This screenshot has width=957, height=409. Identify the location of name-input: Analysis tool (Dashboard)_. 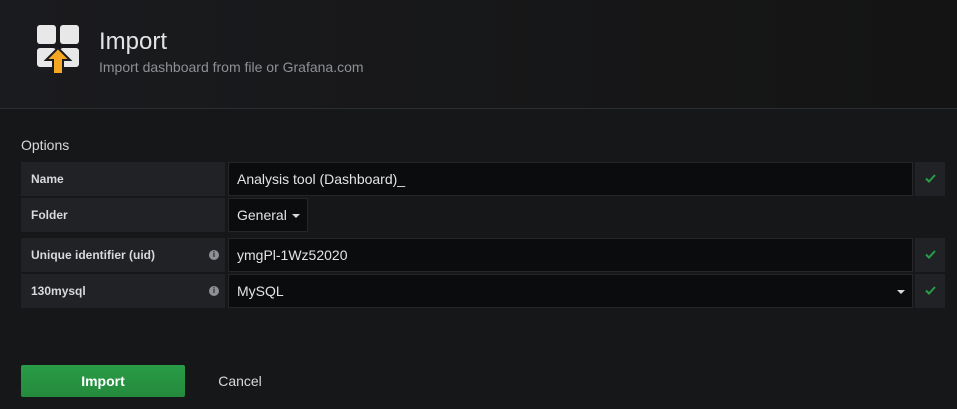
(570, 179).